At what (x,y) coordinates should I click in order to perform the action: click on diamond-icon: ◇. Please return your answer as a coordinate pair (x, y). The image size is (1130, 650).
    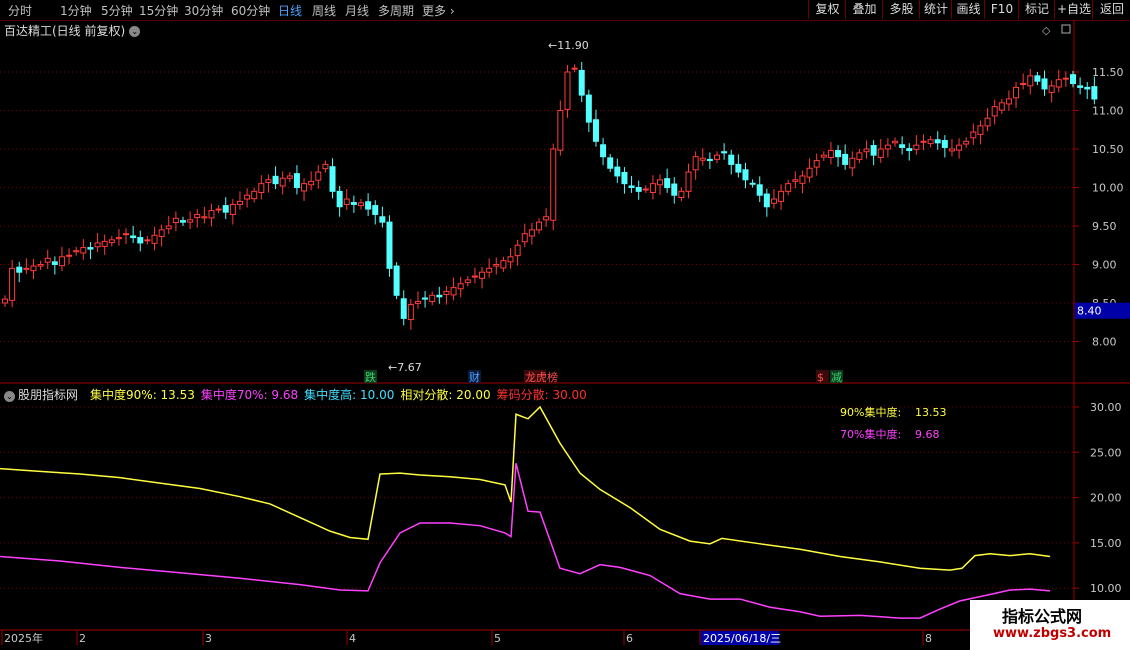
    Looking at the image, I should click on (1046, 30).